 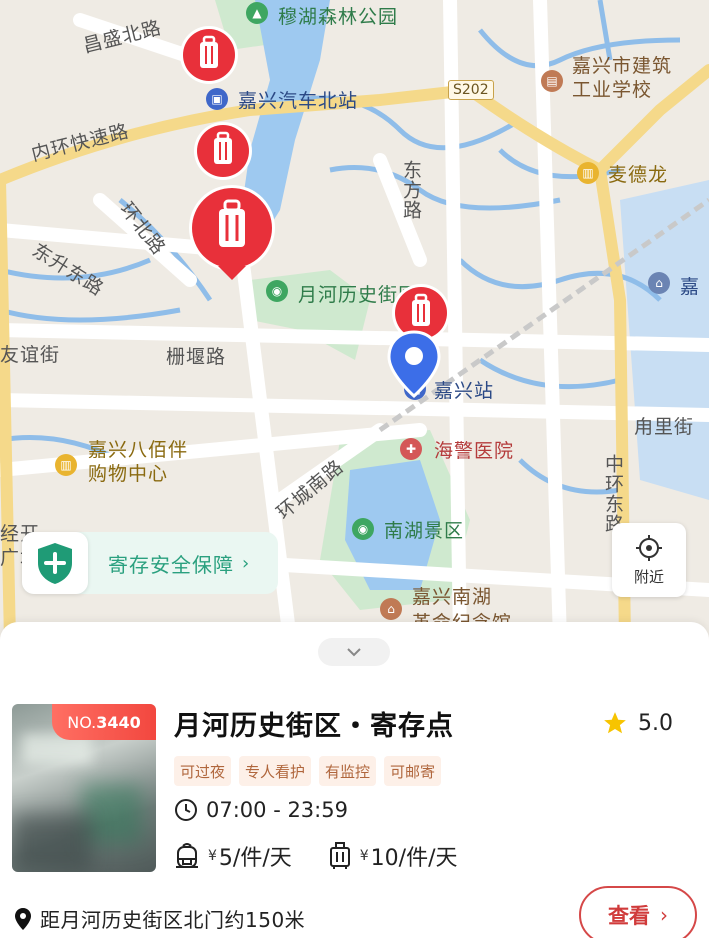 I want to click on store-number-badge: NO. 3440, so click(x=104, y=722).